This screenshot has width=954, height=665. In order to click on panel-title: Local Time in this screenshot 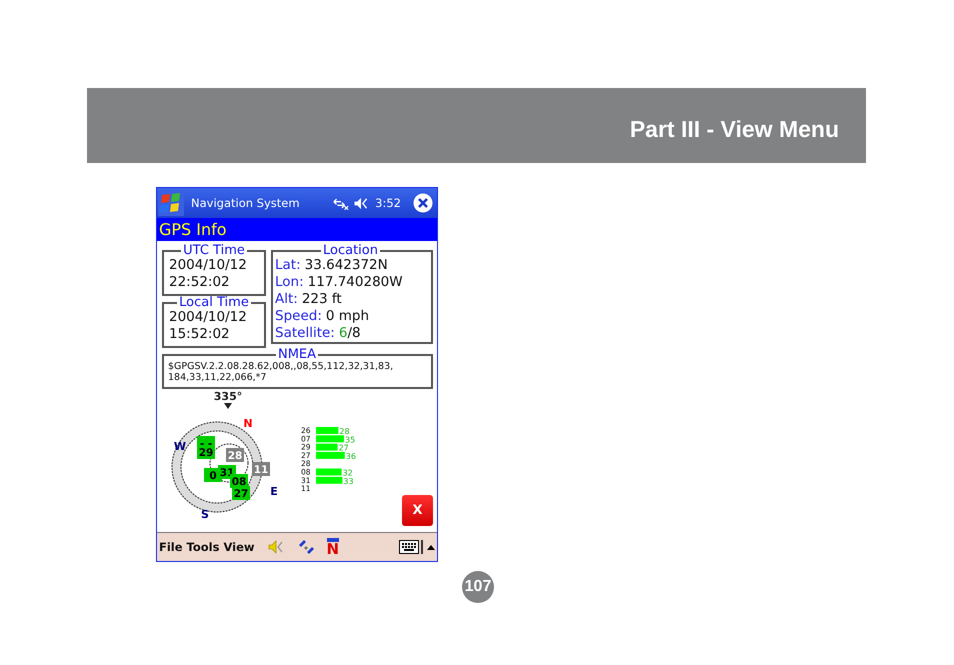, I will do `click(214, 303)`.